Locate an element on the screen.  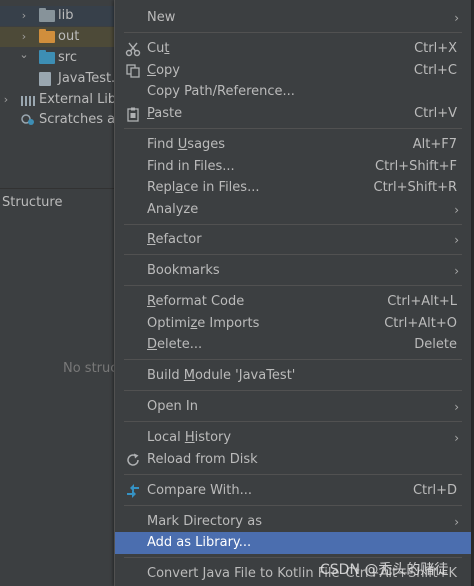
menu-item-find-in-files: Find in Files... Ctrl+Shift+F is located at coordinates (293, 167).